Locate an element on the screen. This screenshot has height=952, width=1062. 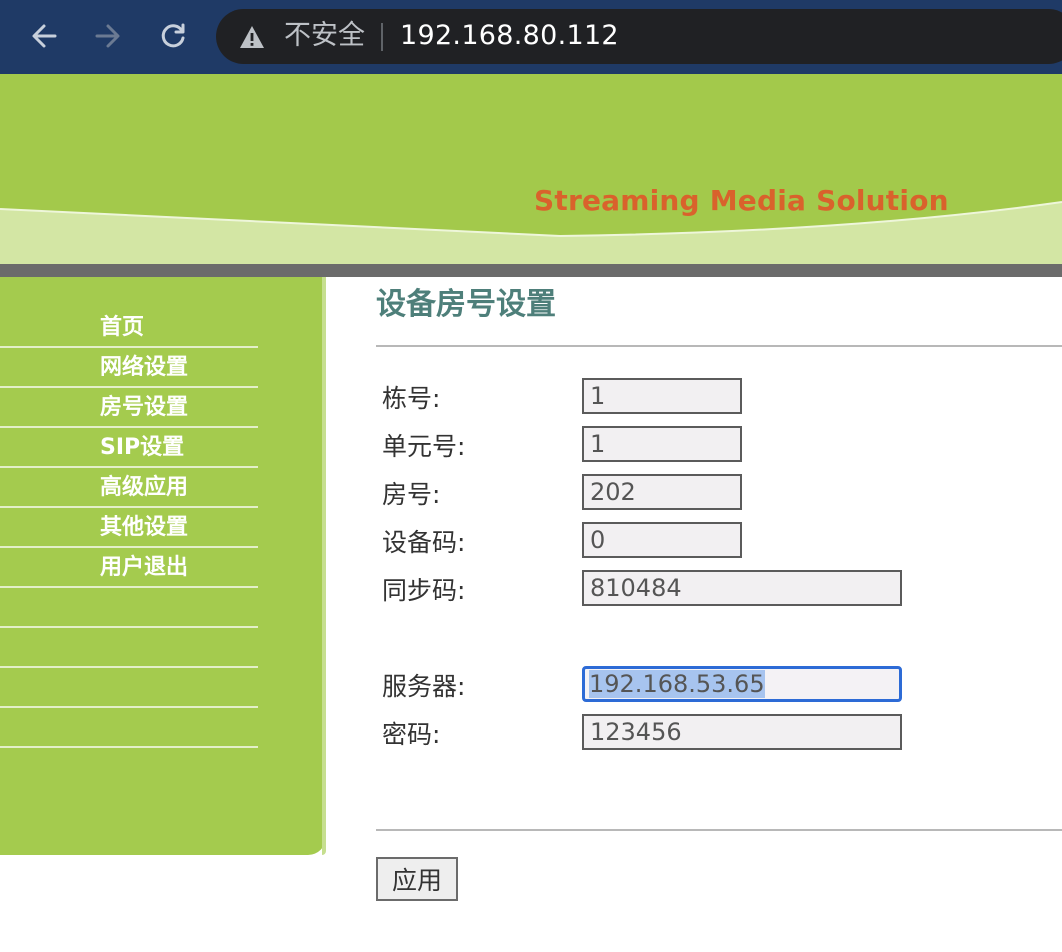
password-input is located at coordinates (742, 732).